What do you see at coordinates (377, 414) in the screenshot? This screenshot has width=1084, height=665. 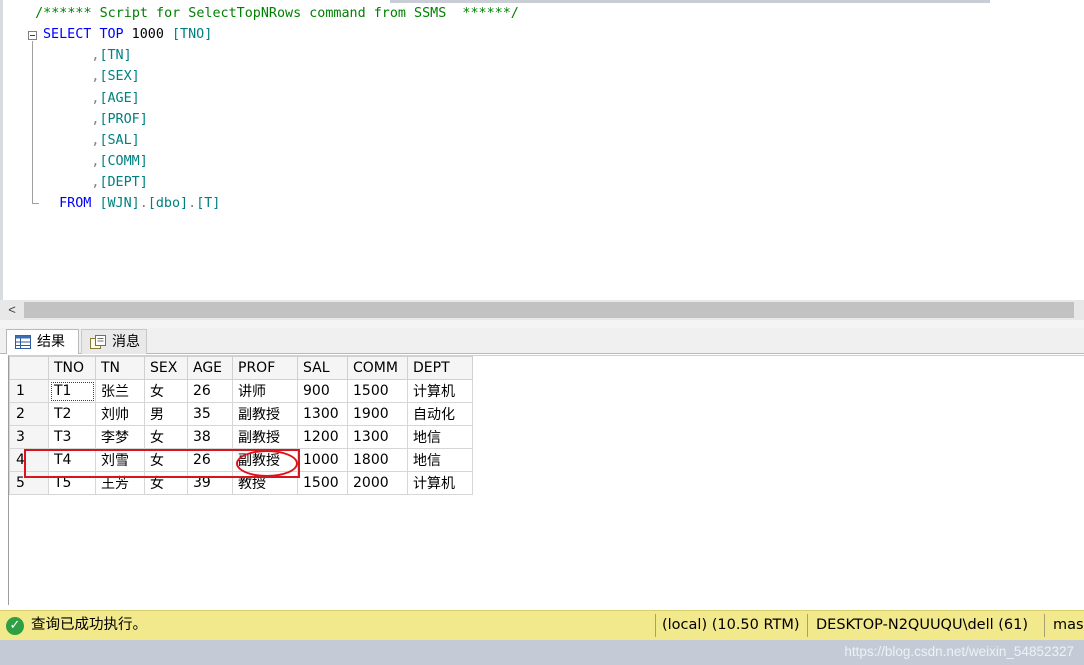 I see `table-cell: 1900` at bounding box center [377, 414].